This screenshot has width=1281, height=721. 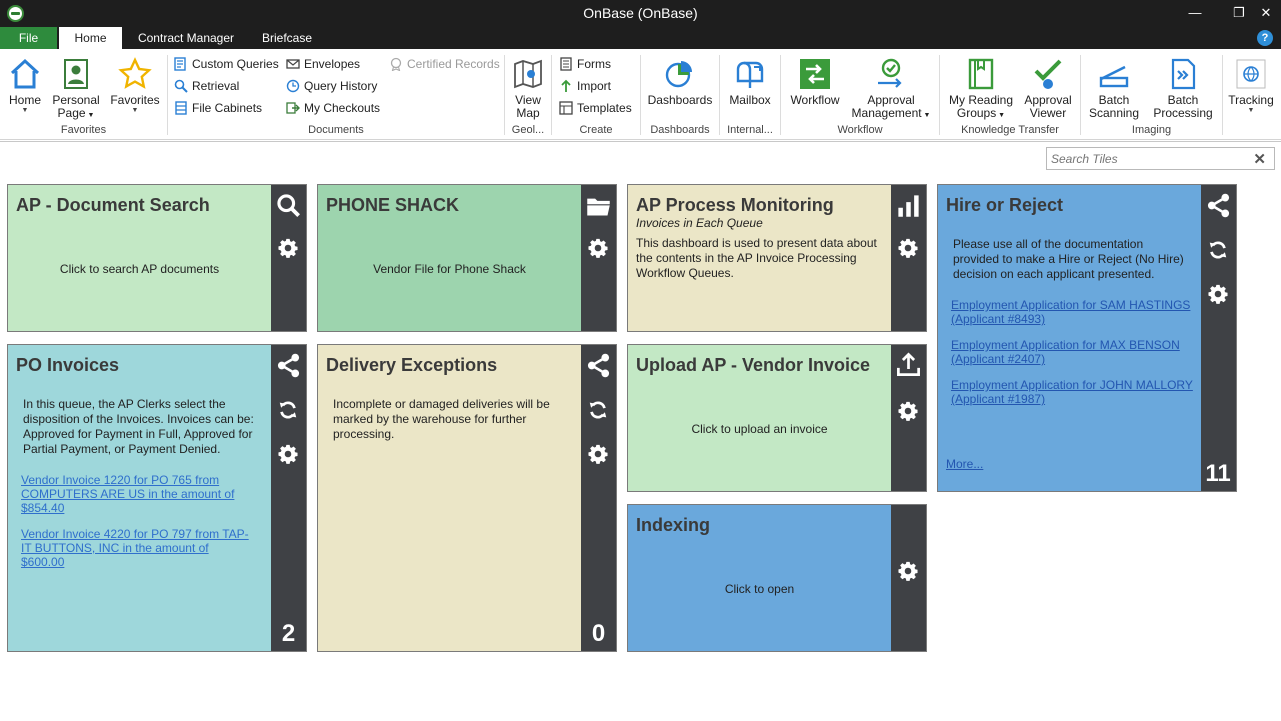 What do you see at coordinates (908, 364) in the screenshot?
I see `upload-icon` at bounding box center [908, 364].